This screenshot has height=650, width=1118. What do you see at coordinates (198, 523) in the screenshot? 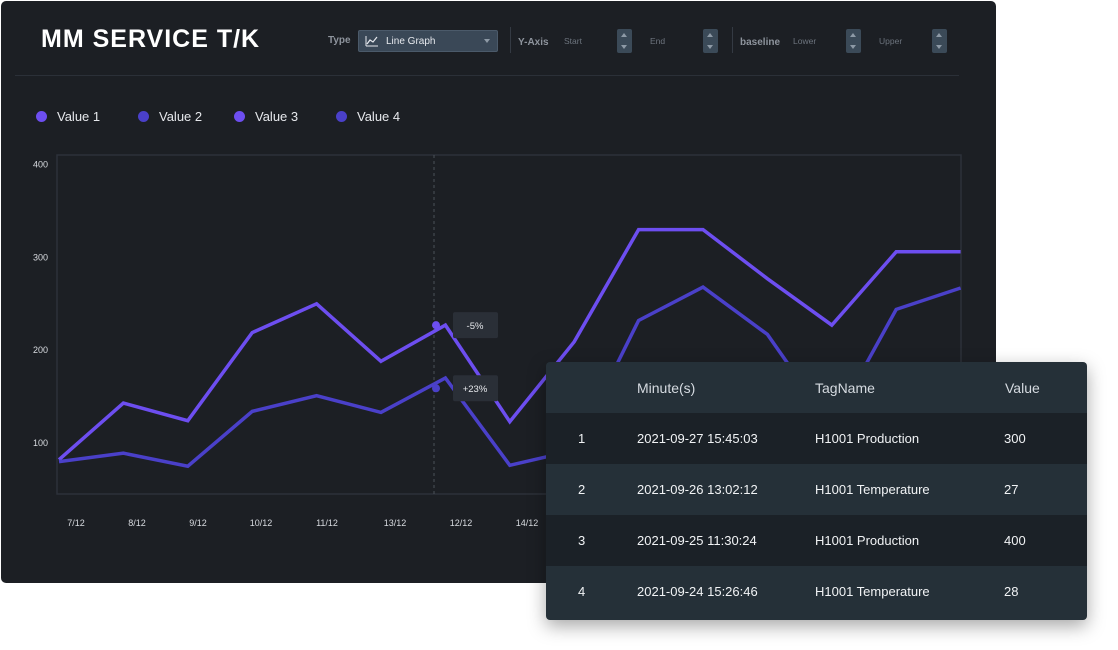
I see `x-tick-label: 9/12` at bounding box center [198, 523].